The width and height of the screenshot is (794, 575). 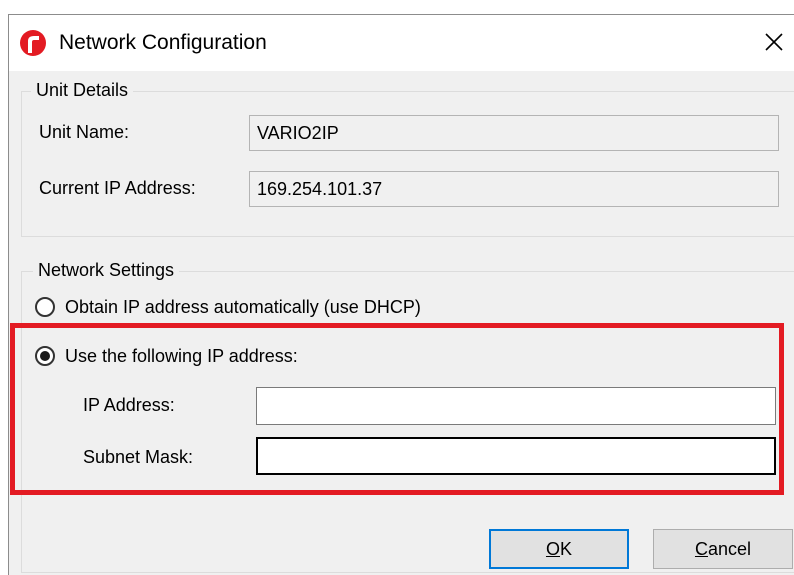 I want to click on current-ip-field: 169.254.101.37, so click(x=514, y=189).